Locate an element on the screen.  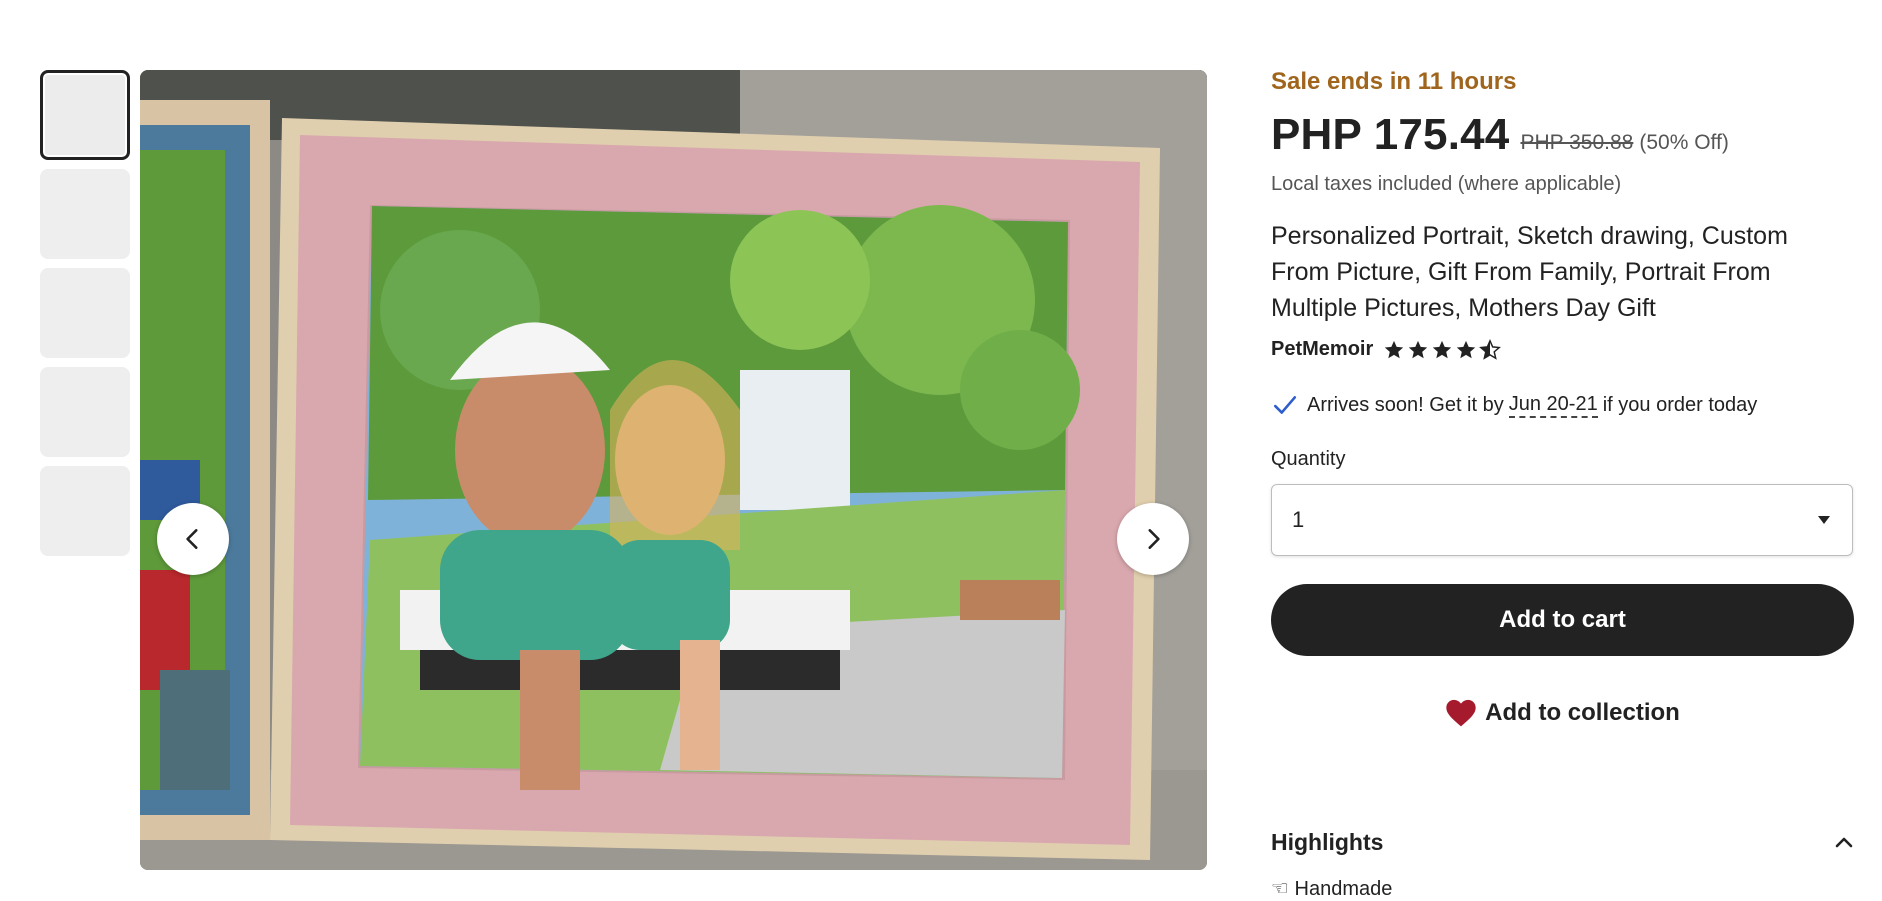
caret-down-icon is located at coordinates (1824, 520).